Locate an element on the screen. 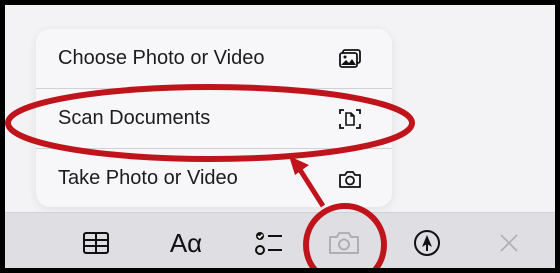 The height and width of the screenshot is (273, 560). table-icon is located at coordinates (96, 243).